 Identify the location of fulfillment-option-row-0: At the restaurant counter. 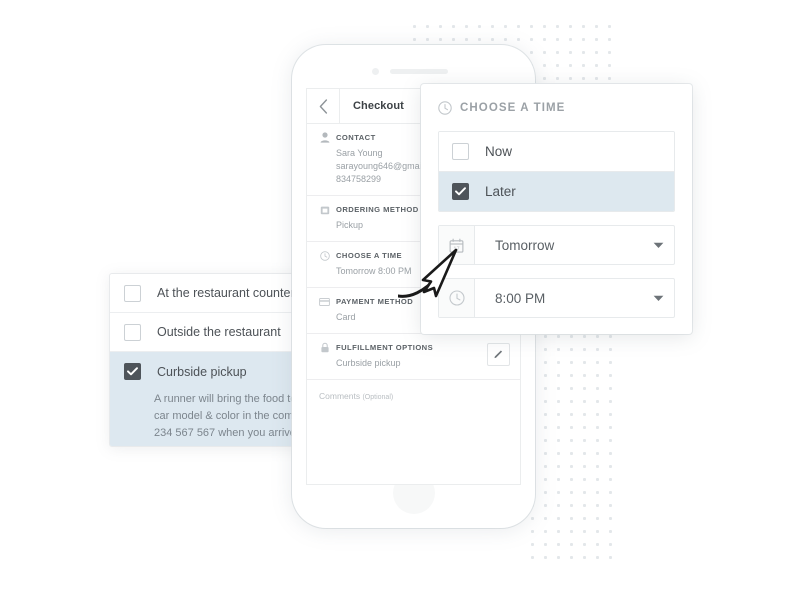
(213, 293).